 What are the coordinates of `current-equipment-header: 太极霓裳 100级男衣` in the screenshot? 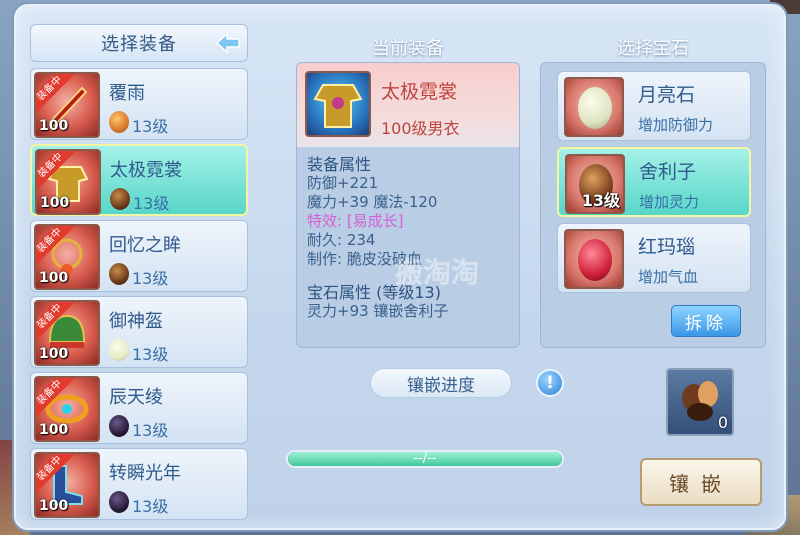 It's located at (408, 105).